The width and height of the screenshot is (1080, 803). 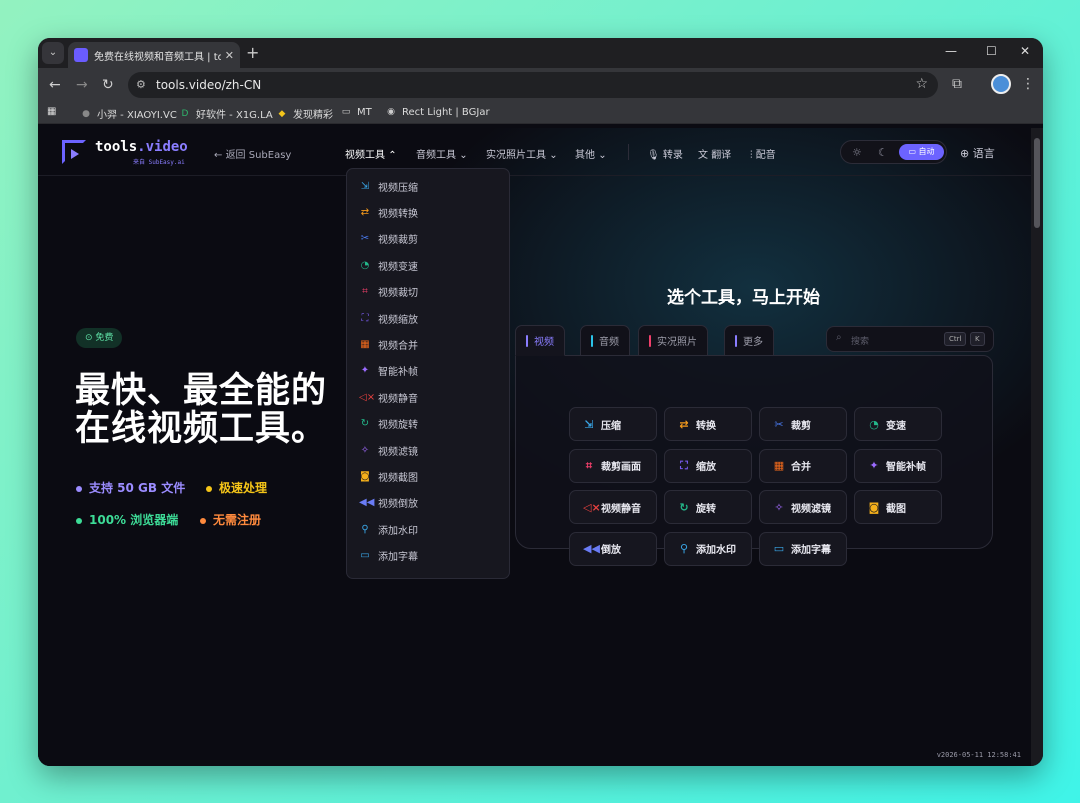 I want to click on tab-live-photo: 实况照片, so click(x=673, y=340).